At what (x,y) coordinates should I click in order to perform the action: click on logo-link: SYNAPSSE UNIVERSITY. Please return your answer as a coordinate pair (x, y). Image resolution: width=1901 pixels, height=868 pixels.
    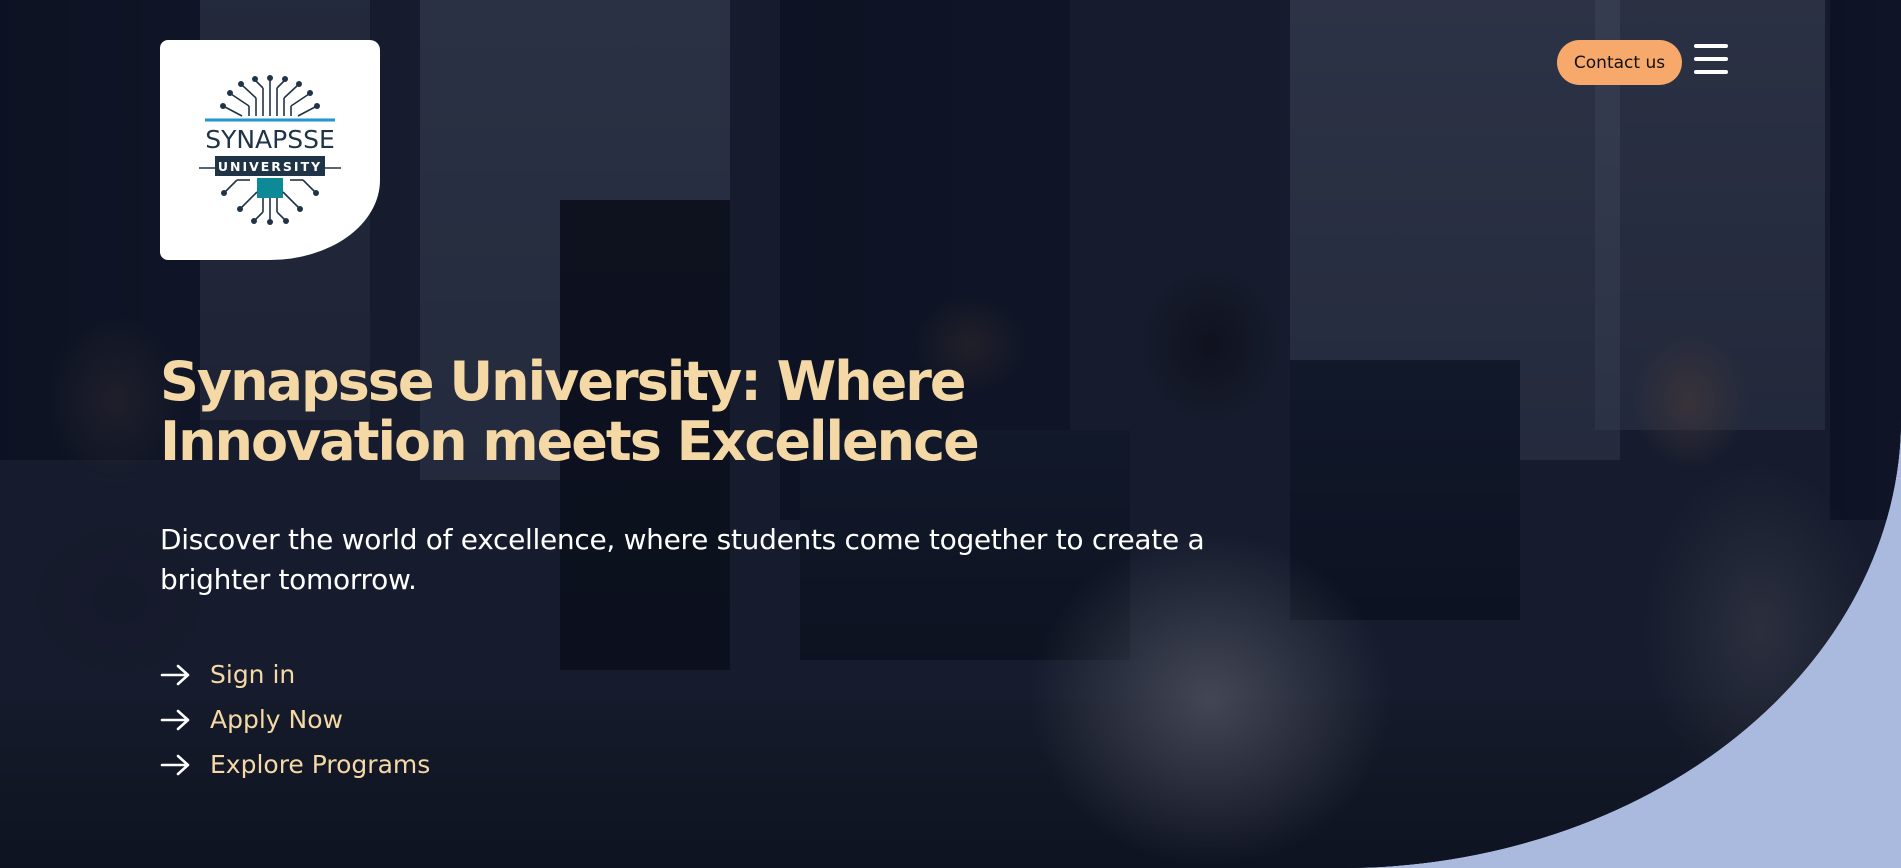
    Looking at the image, I should click on (270, 150).